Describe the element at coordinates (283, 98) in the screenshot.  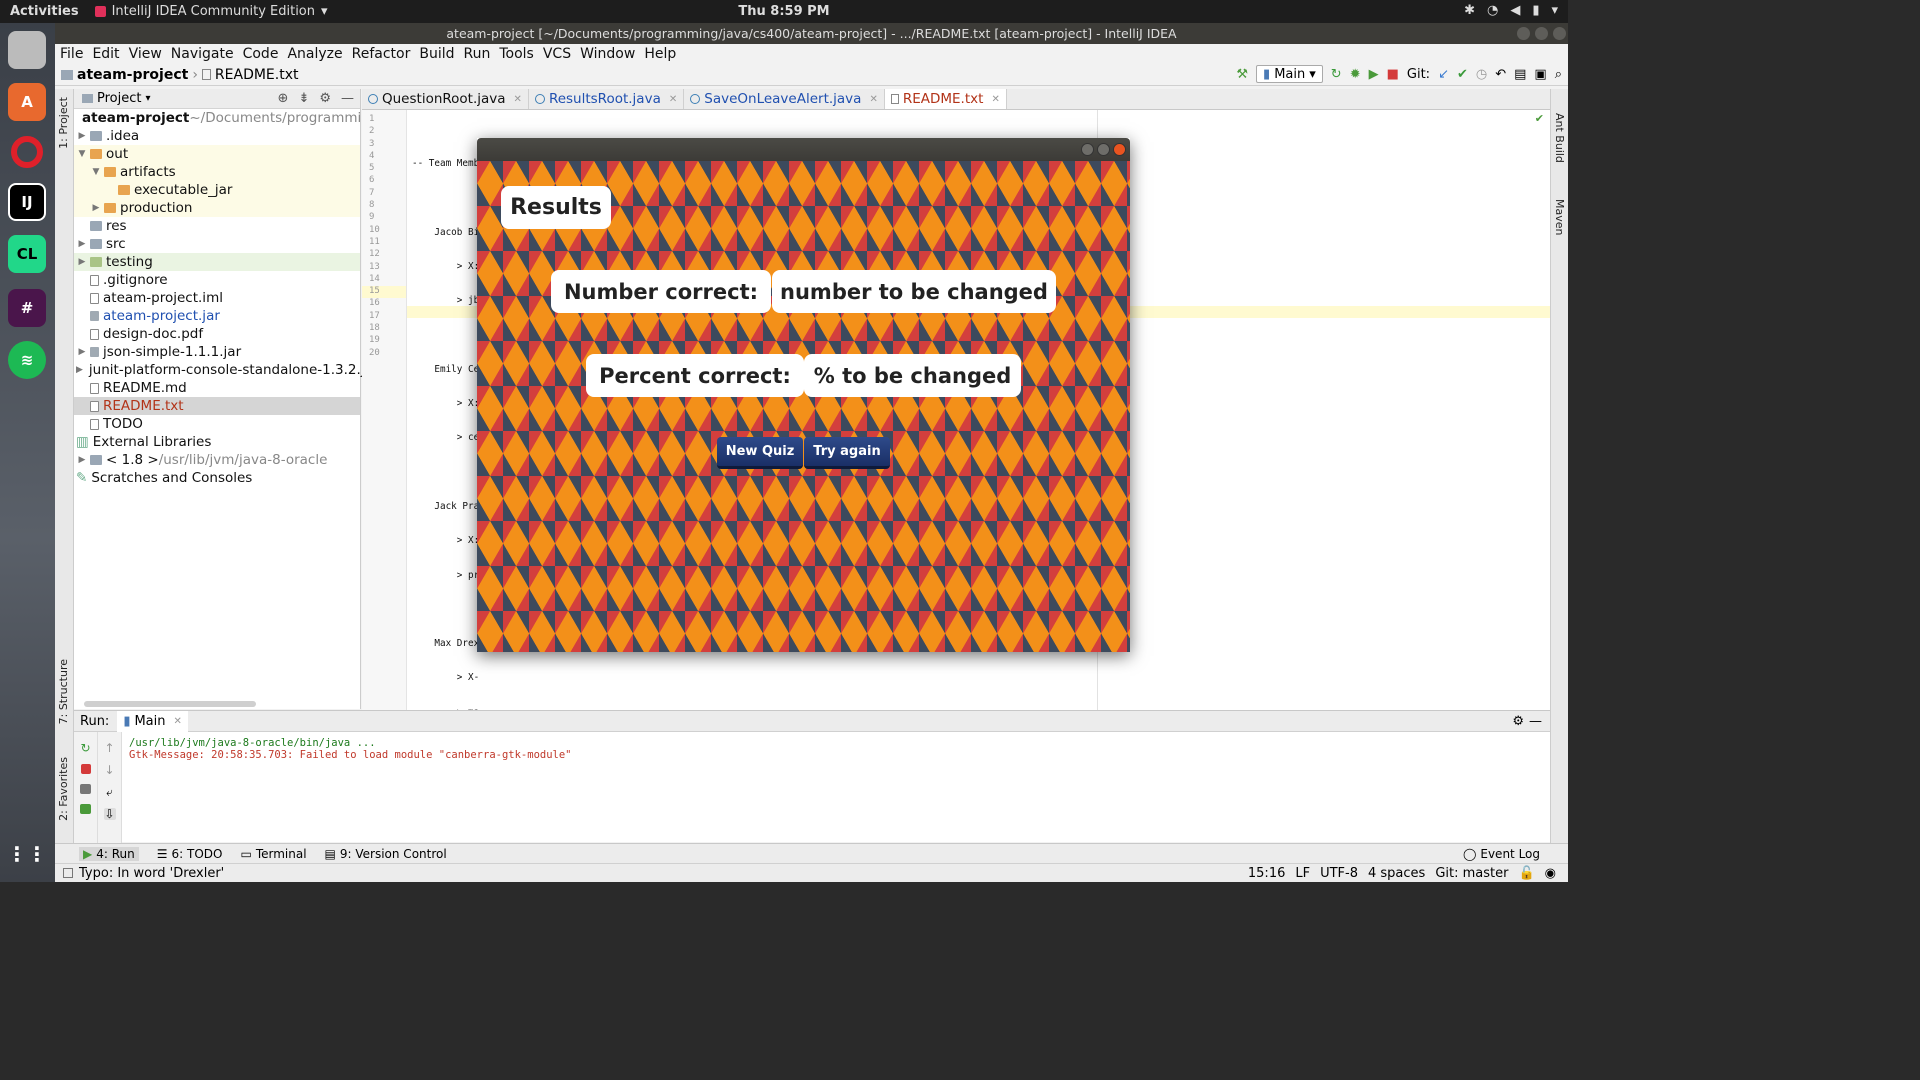
I see `locate-icon: ⊕` at that location.